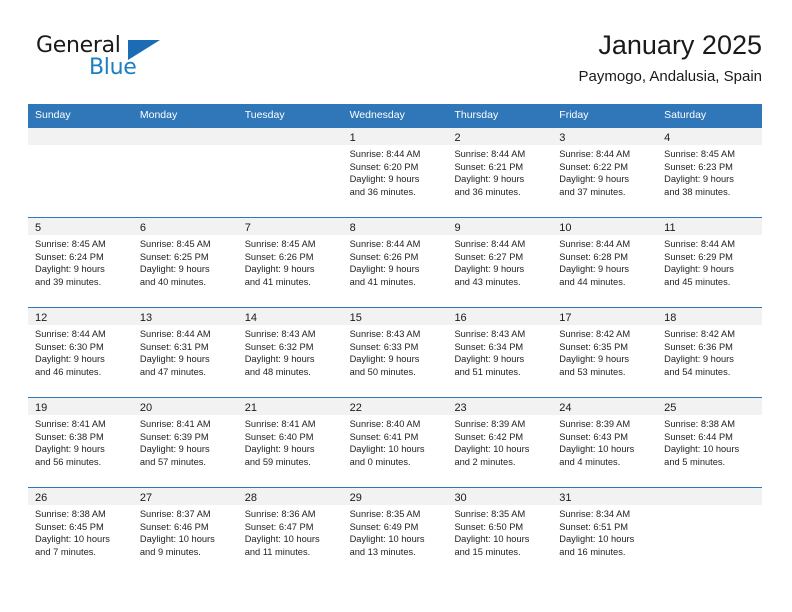 This screenshot has width=792, height=612. Describe the element at coordinates (489, 256) in the screenshot. I see `sunset-text: Sunset: 6:27 PM` at that location.